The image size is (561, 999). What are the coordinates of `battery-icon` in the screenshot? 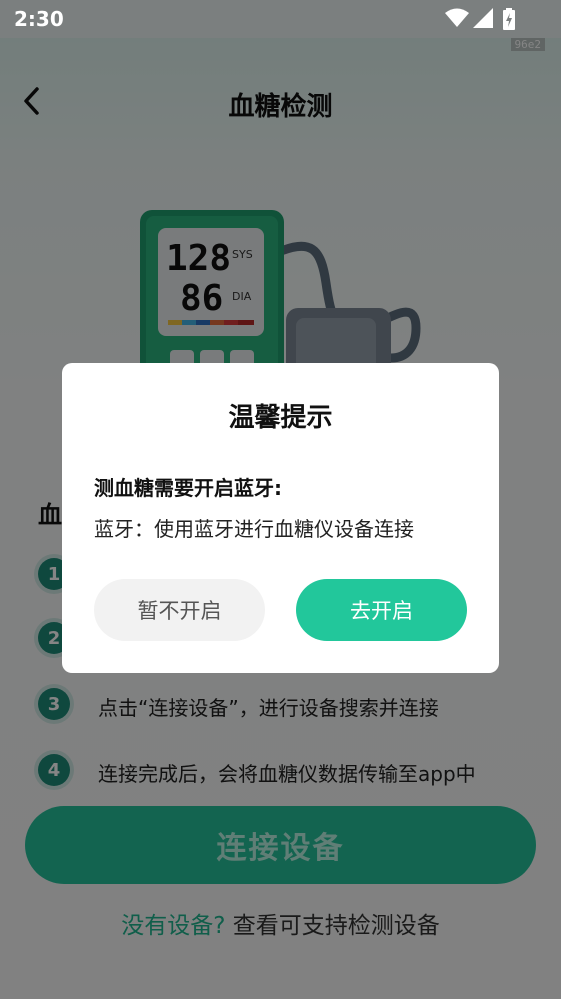 It's located at (509, 19).